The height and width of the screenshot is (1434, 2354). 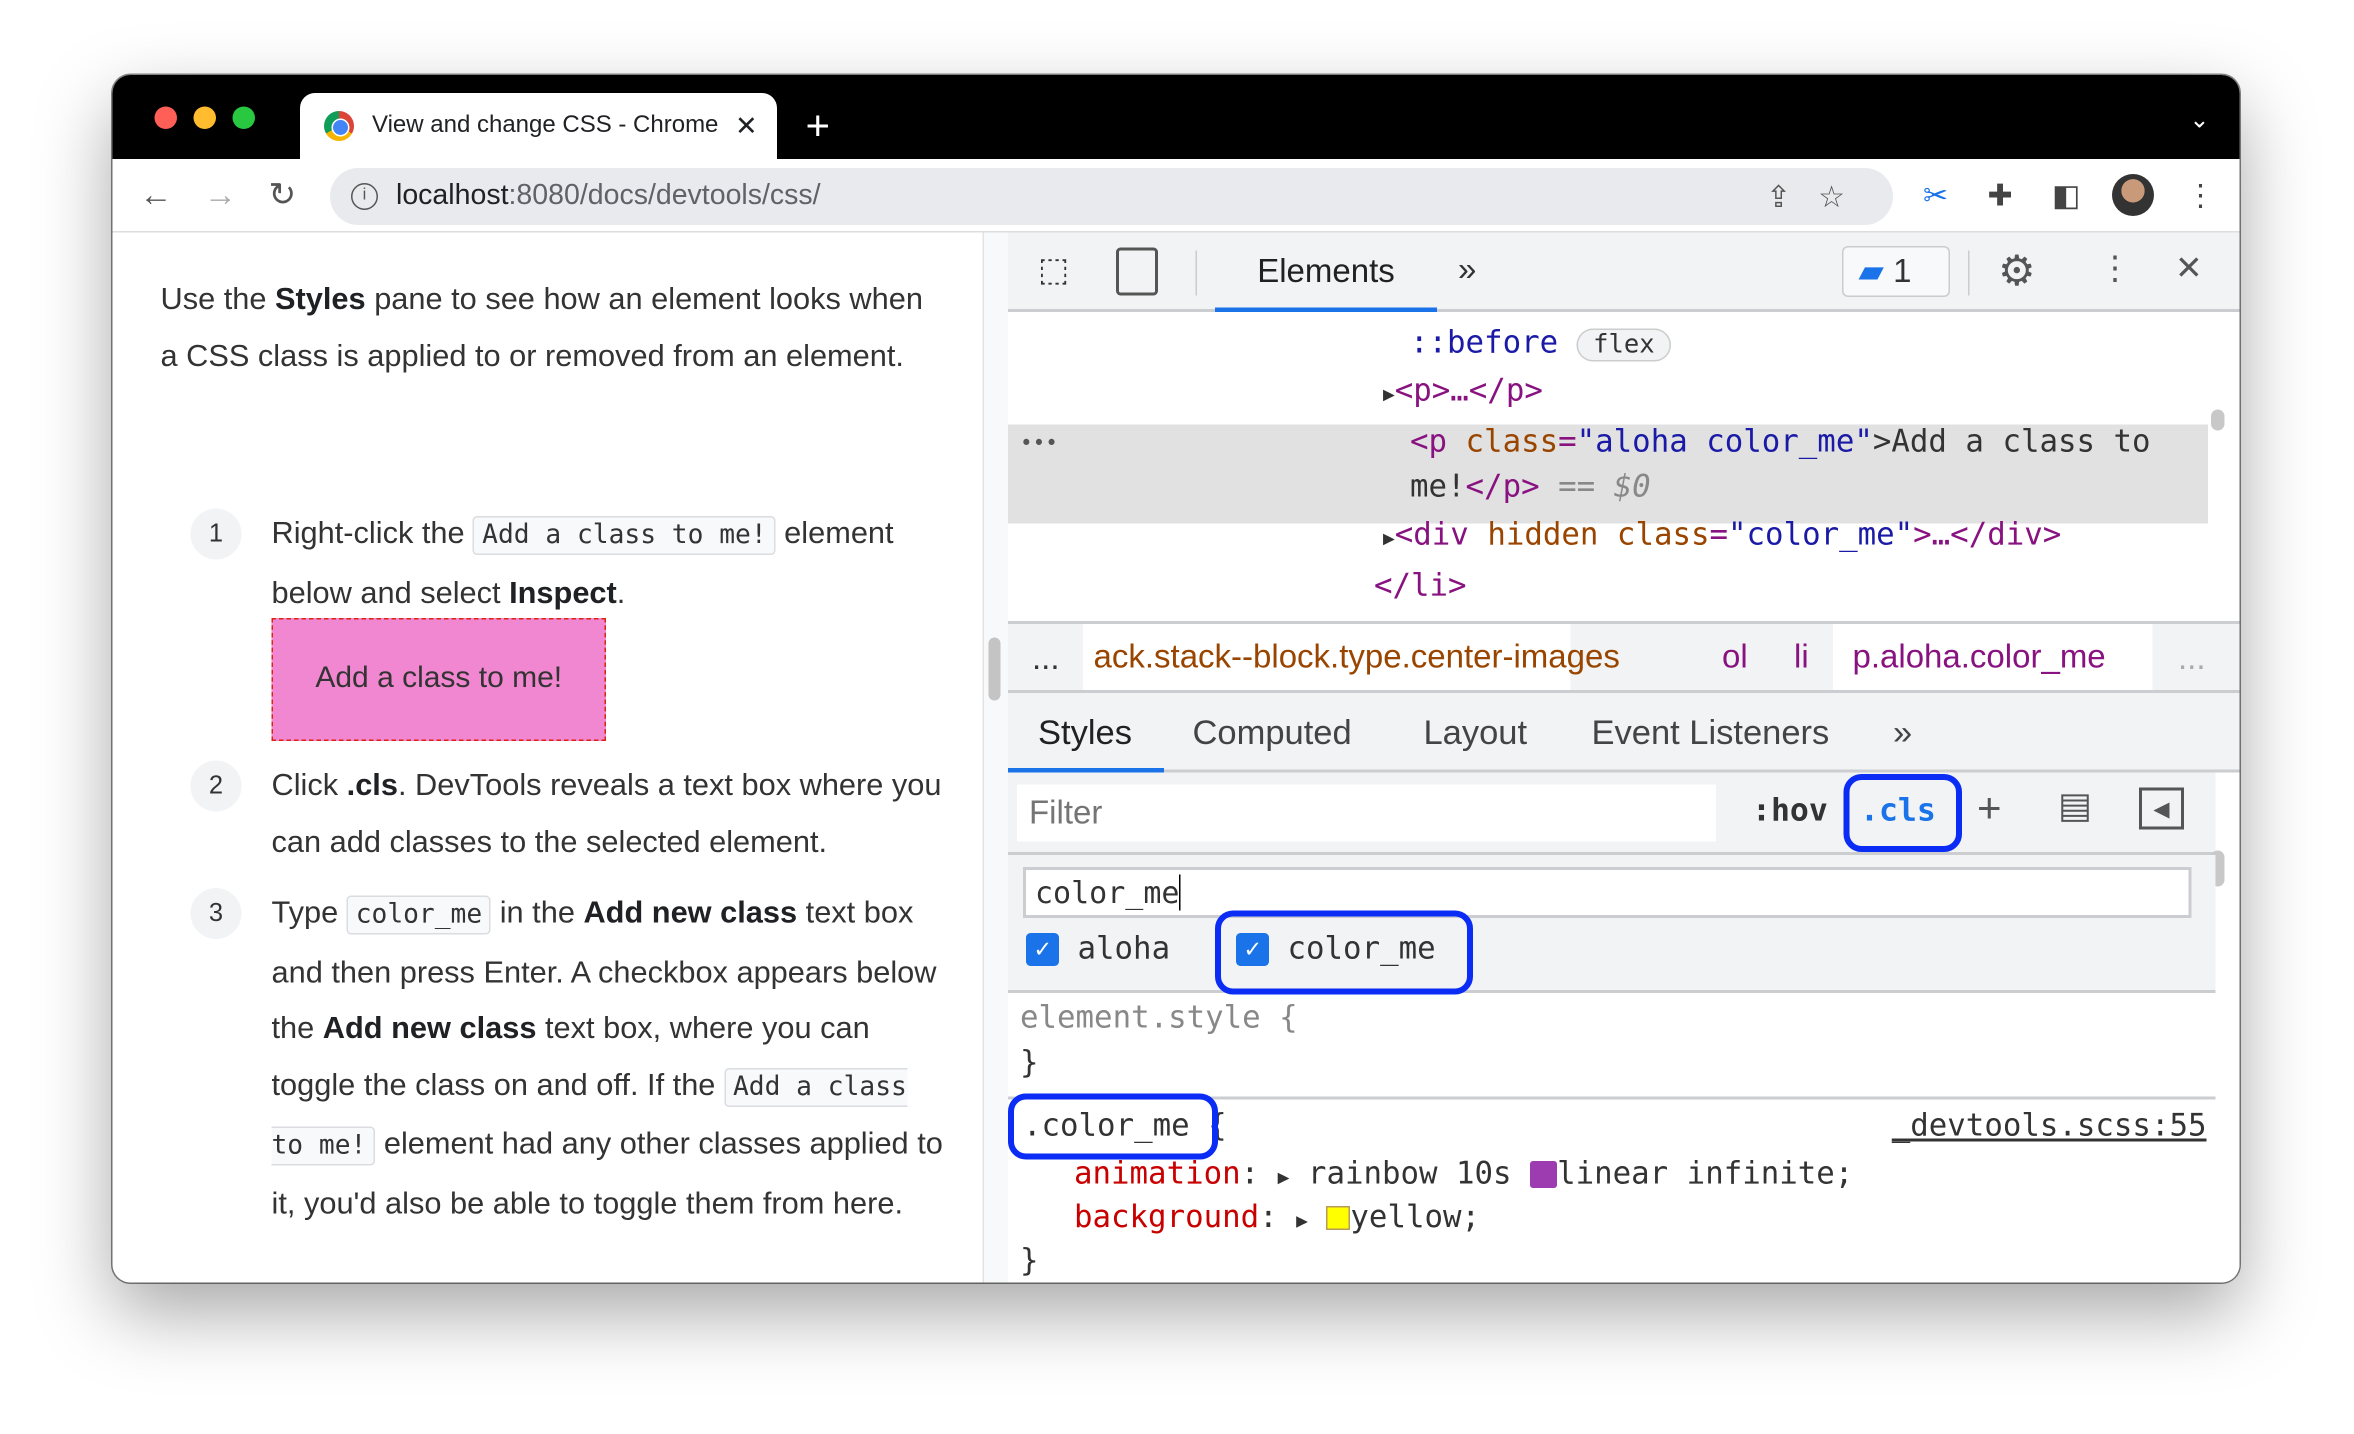 What do you see at coordinates (1484, 342) in the screenshot?
I see `pseudo-before-node: ::before` at bounding box center [1484, 342].